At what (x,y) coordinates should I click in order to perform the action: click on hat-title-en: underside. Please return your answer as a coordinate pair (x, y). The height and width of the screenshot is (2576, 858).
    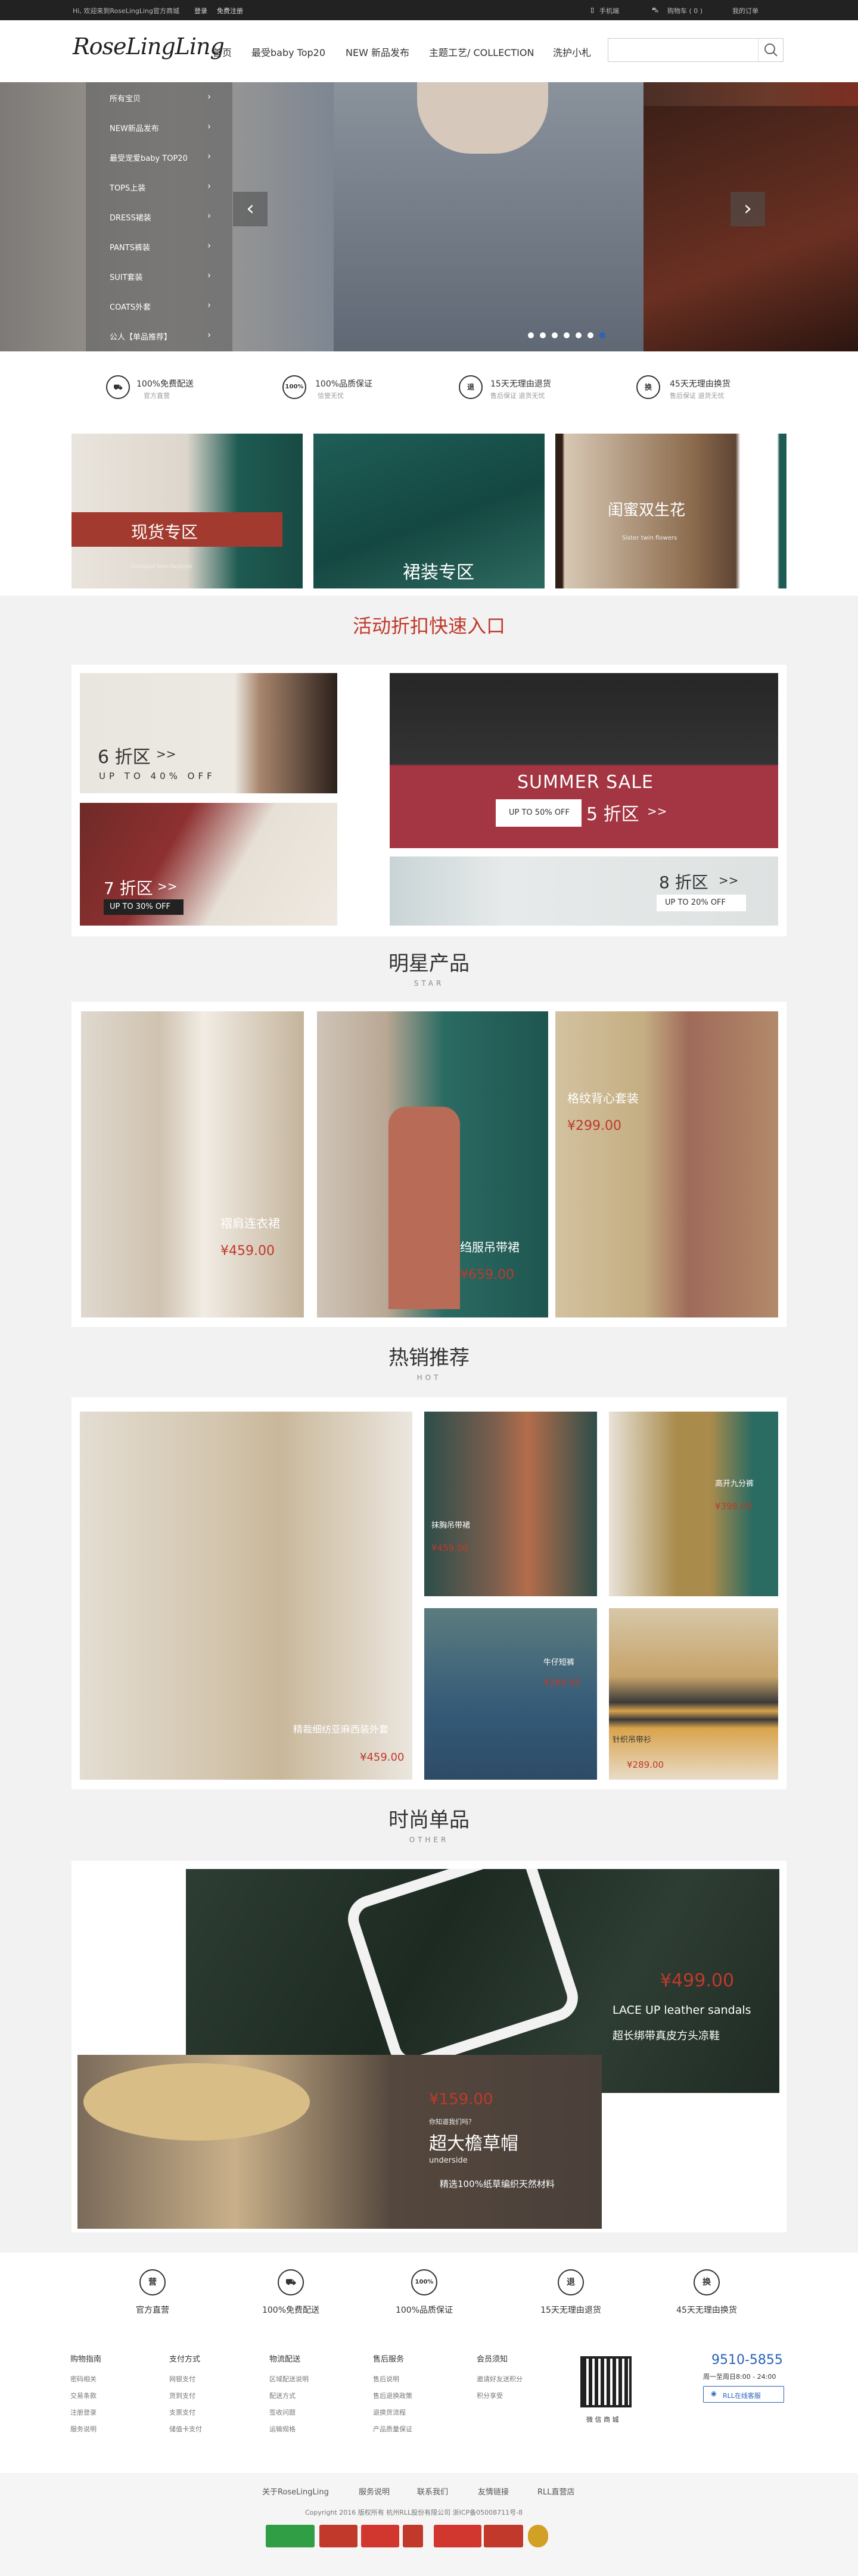
    Looking at the image, I should click on (448, 2160).